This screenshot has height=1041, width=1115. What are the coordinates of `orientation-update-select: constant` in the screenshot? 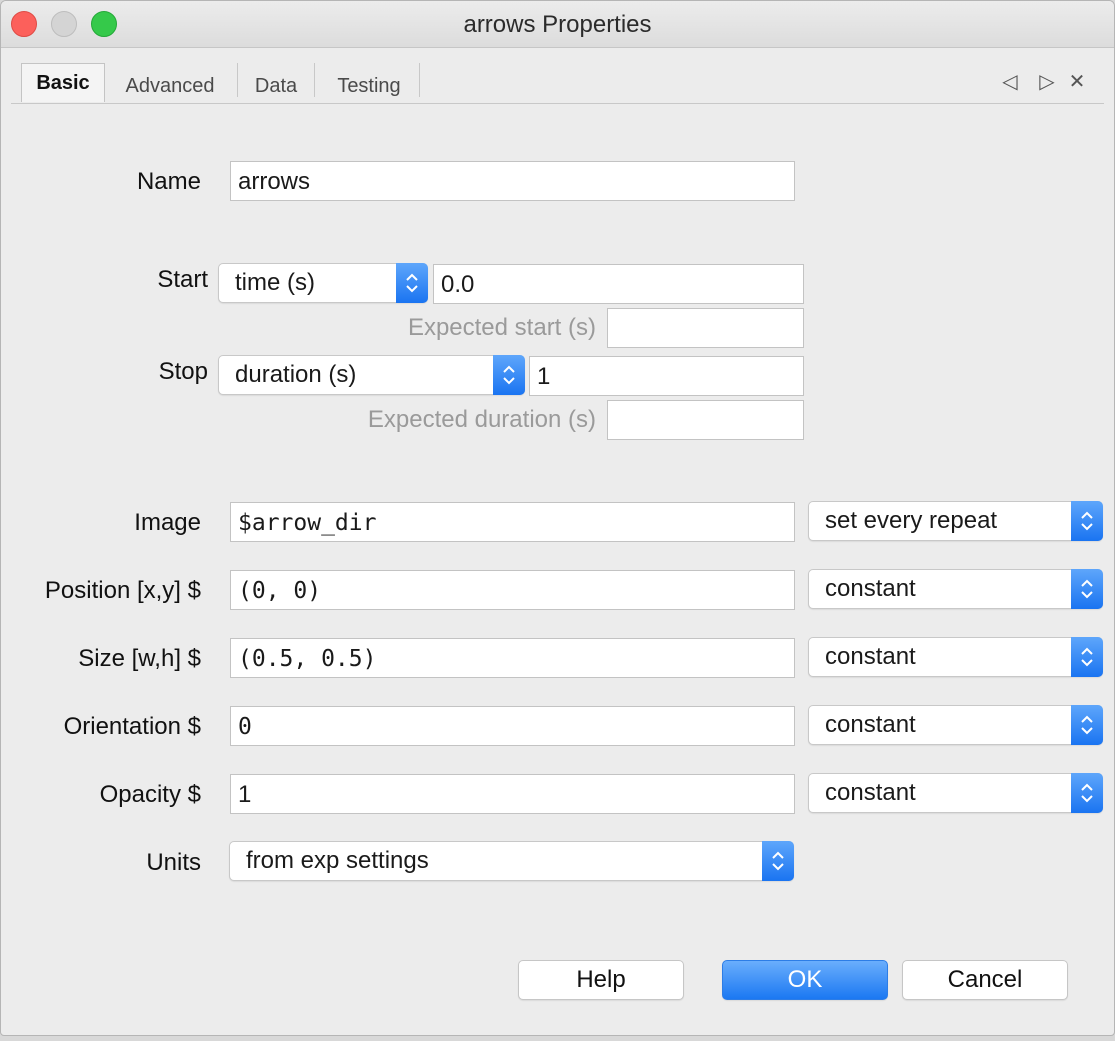 It's located at (955, 725).